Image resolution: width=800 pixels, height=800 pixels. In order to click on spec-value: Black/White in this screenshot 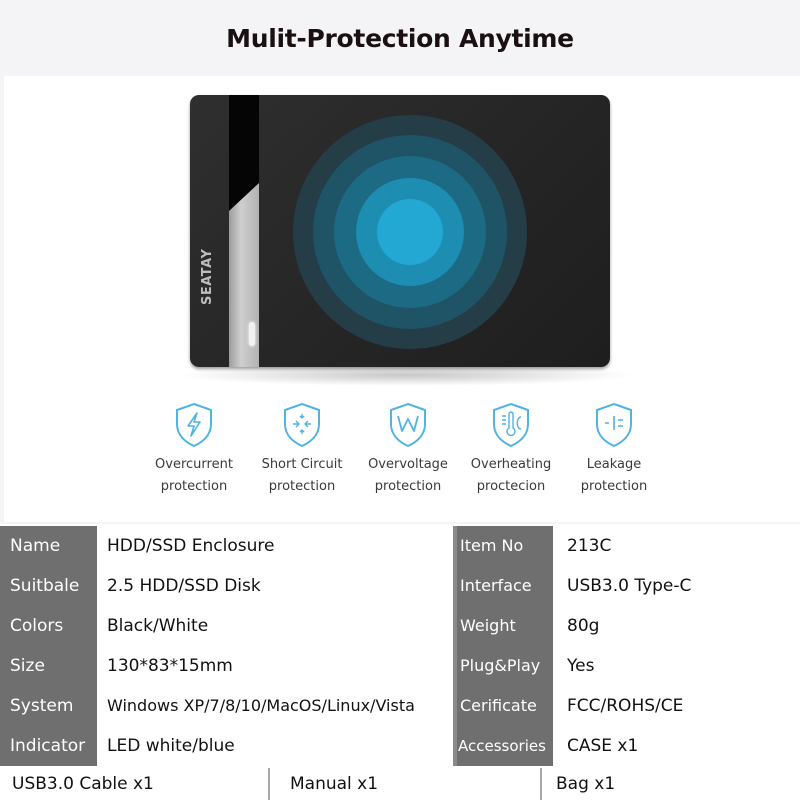, I will do `click(275, 626)`.